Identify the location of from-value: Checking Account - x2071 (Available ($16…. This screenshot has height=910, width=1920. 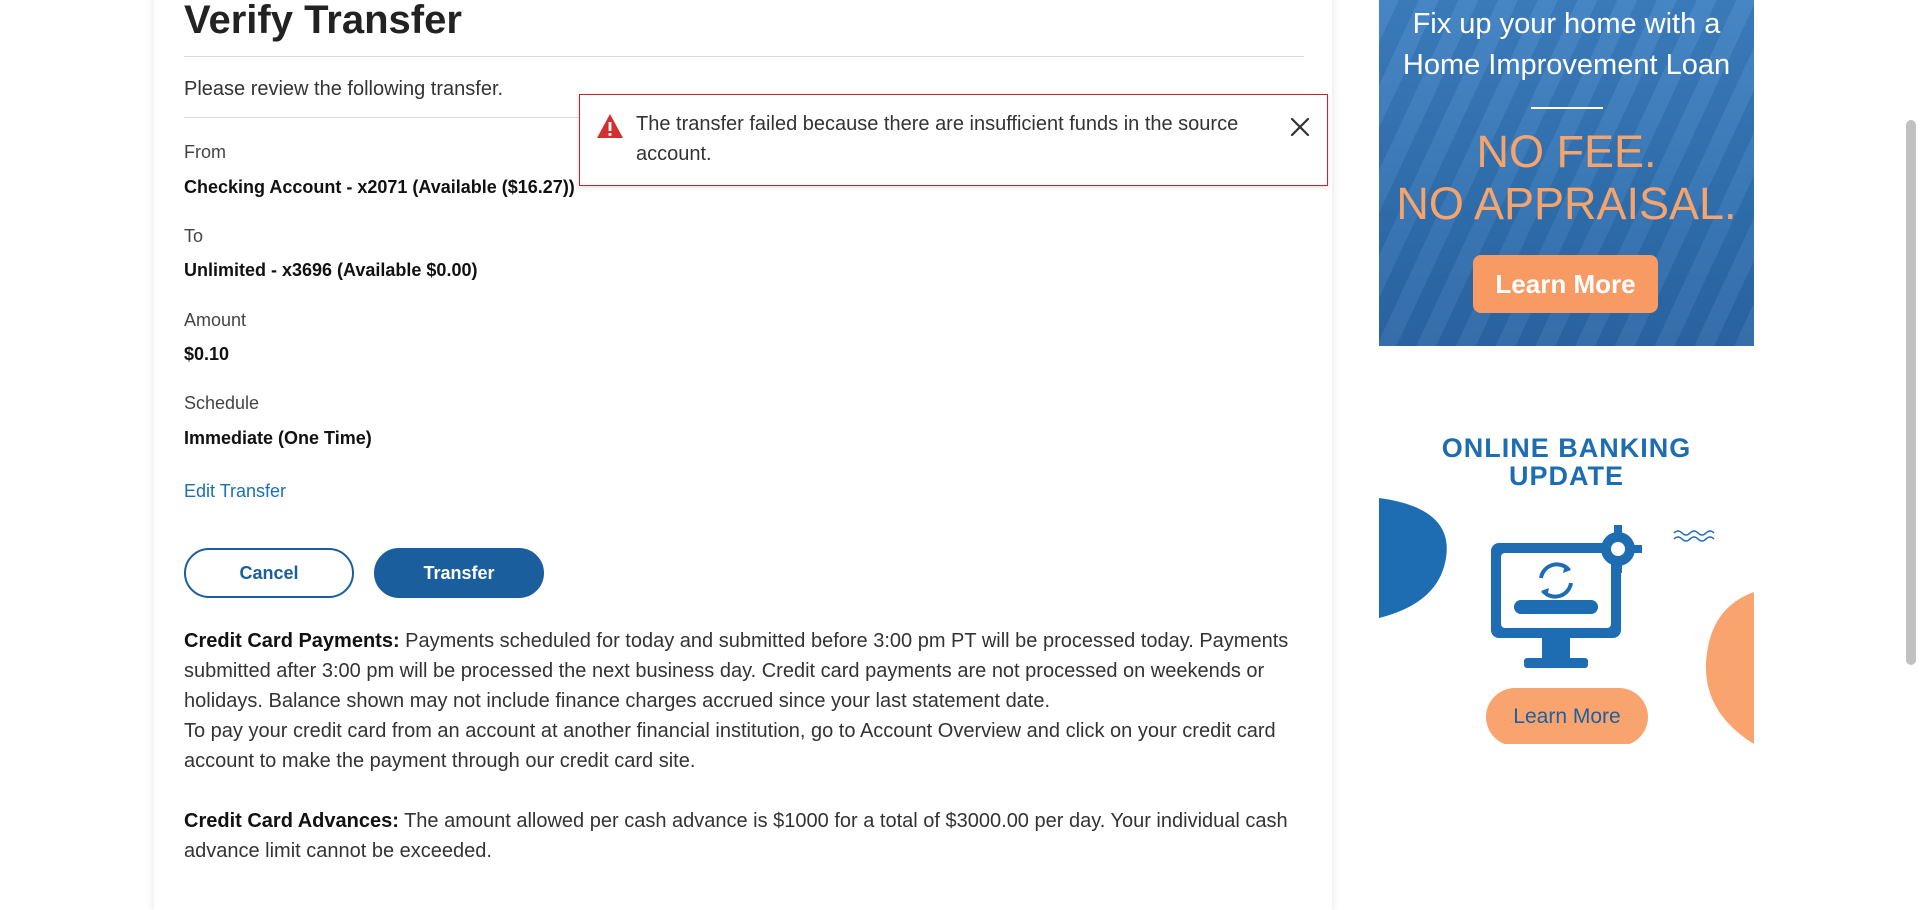
(379, 187).